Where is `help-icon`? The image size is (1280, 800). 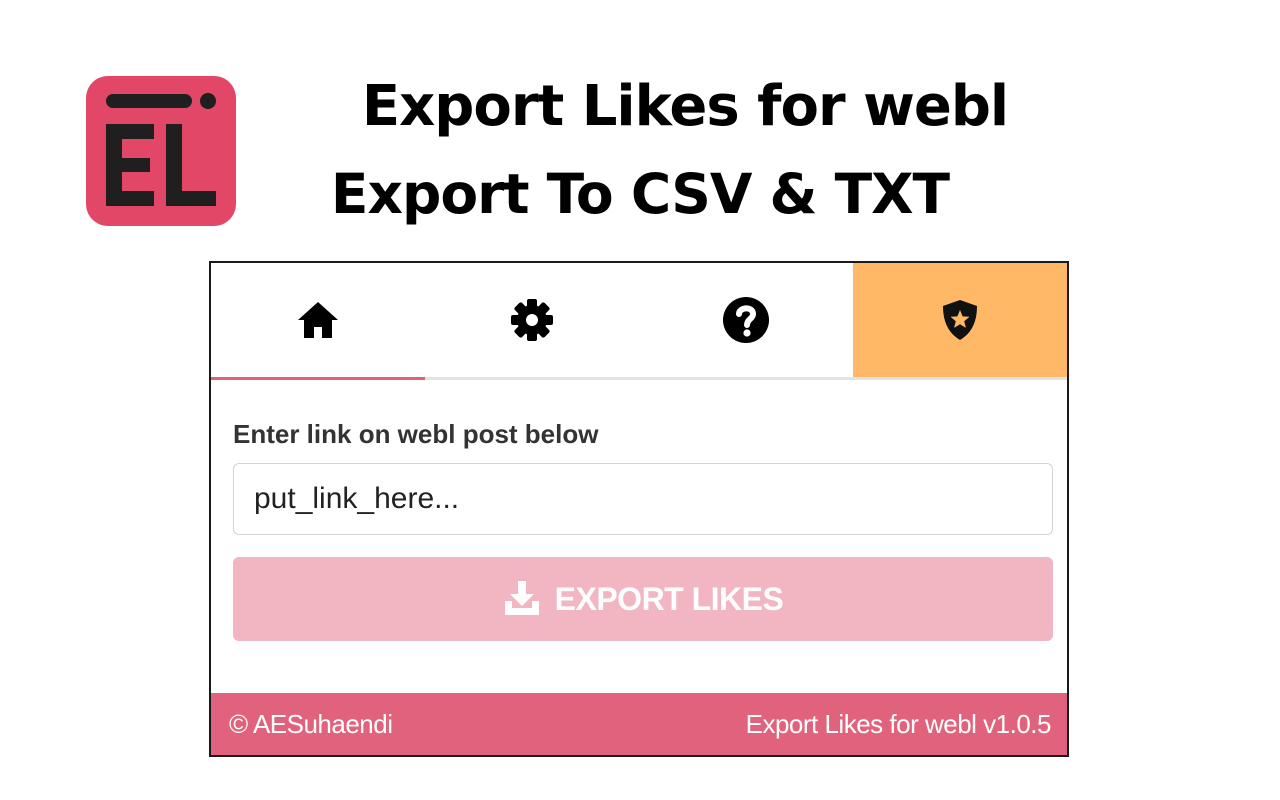 help-icon is located at coordinates (746, 320).